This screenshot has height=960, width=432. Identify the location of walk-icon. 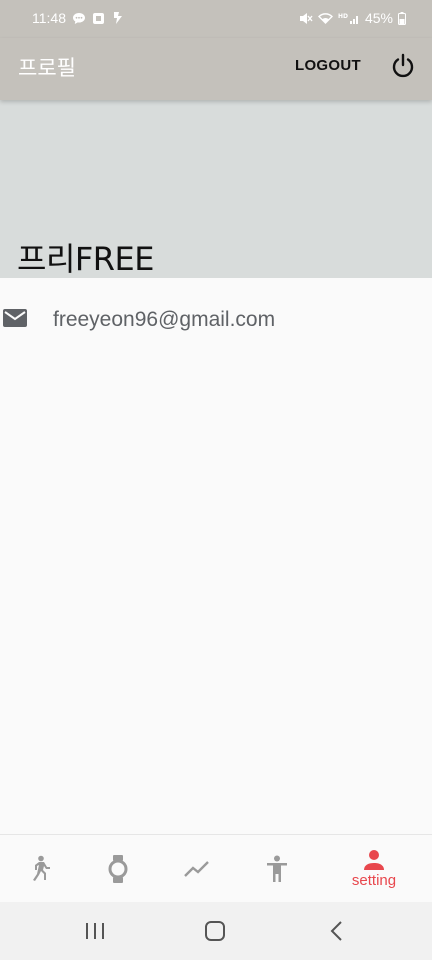
(41, 868).